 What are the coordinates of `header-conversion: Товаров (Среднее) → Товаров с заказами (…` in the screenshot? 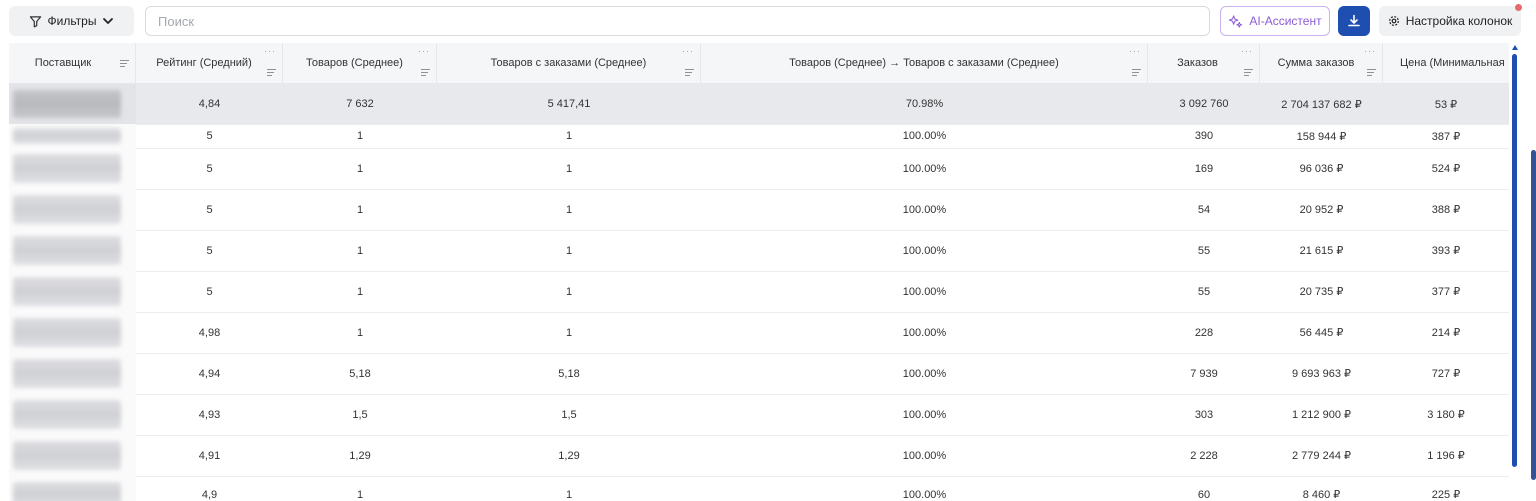 It's located at (924, 63).